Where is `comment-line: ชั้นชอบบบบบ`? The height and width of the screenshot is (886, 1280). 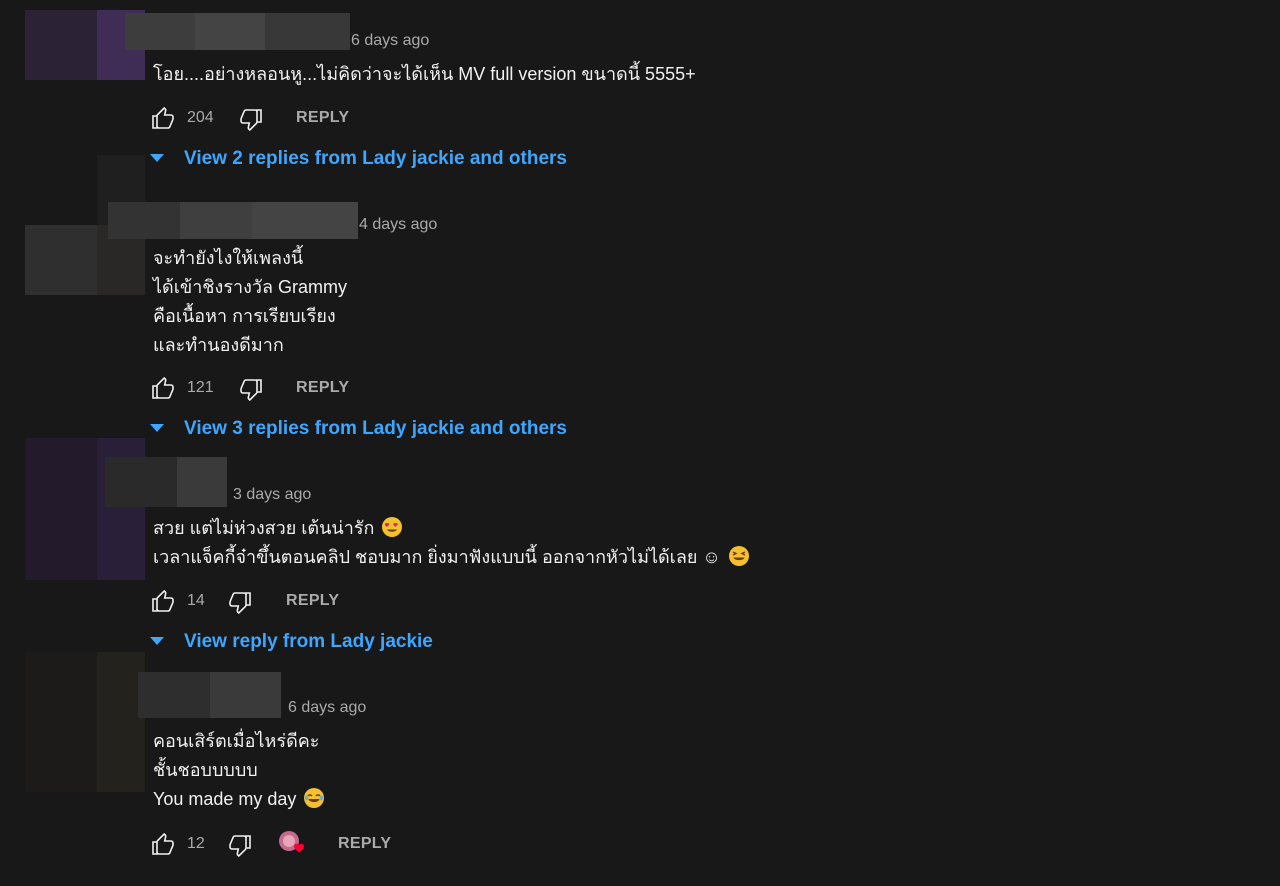
comment-line: ชั้นชอบบบบบ is located at coordinates (205, 770).